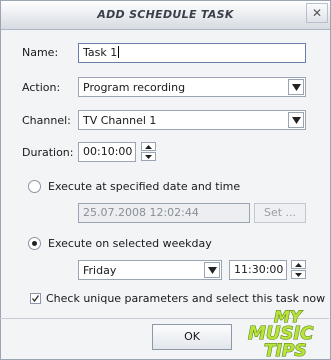  What do you see at coordinates (134, 87) in the screenshot?
I see `action-value: Program recording` at bounding box center [134, 87].